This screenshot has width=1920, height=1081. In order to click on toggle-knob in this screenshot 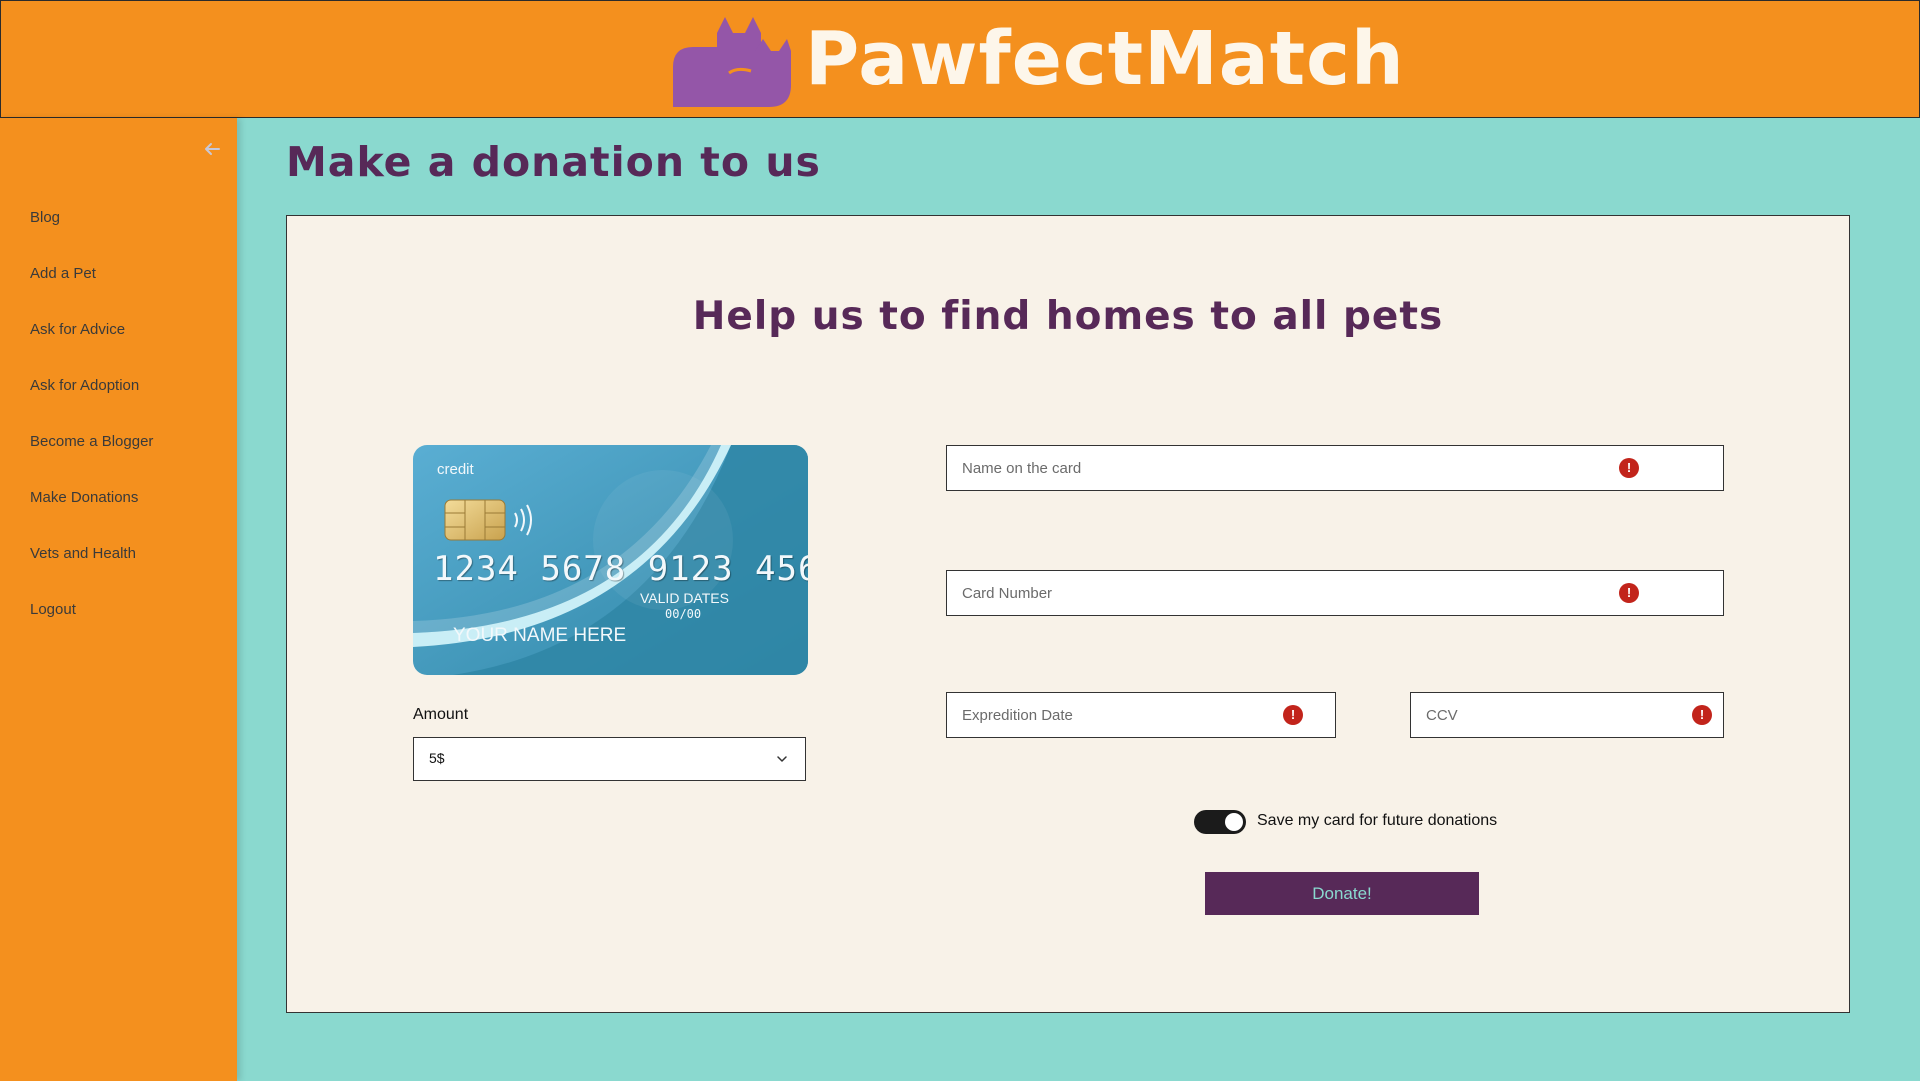, I will do `click(1234, 822)`.